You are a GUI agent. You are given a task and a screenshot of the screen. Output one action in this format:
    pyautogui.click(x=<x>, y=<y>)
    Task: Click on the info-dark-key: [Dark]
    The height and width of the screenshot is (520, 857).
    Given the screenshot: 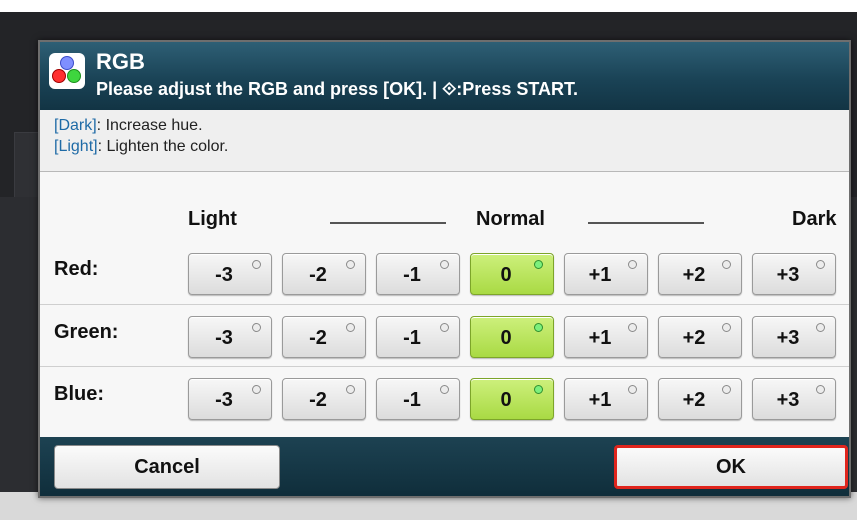 What is the action you would take?
    pyautogui.click(x=75, y=125)
    